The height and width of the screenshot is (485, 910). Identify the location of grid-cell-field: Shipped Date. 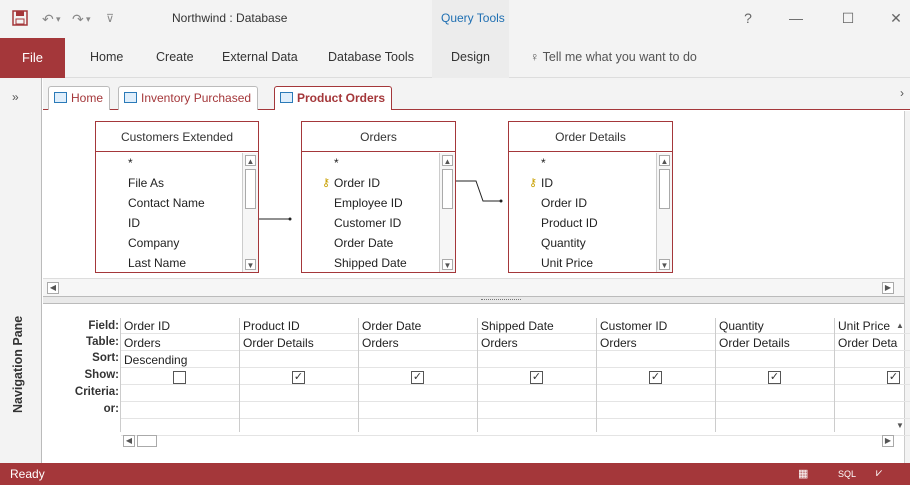
(537, 326).